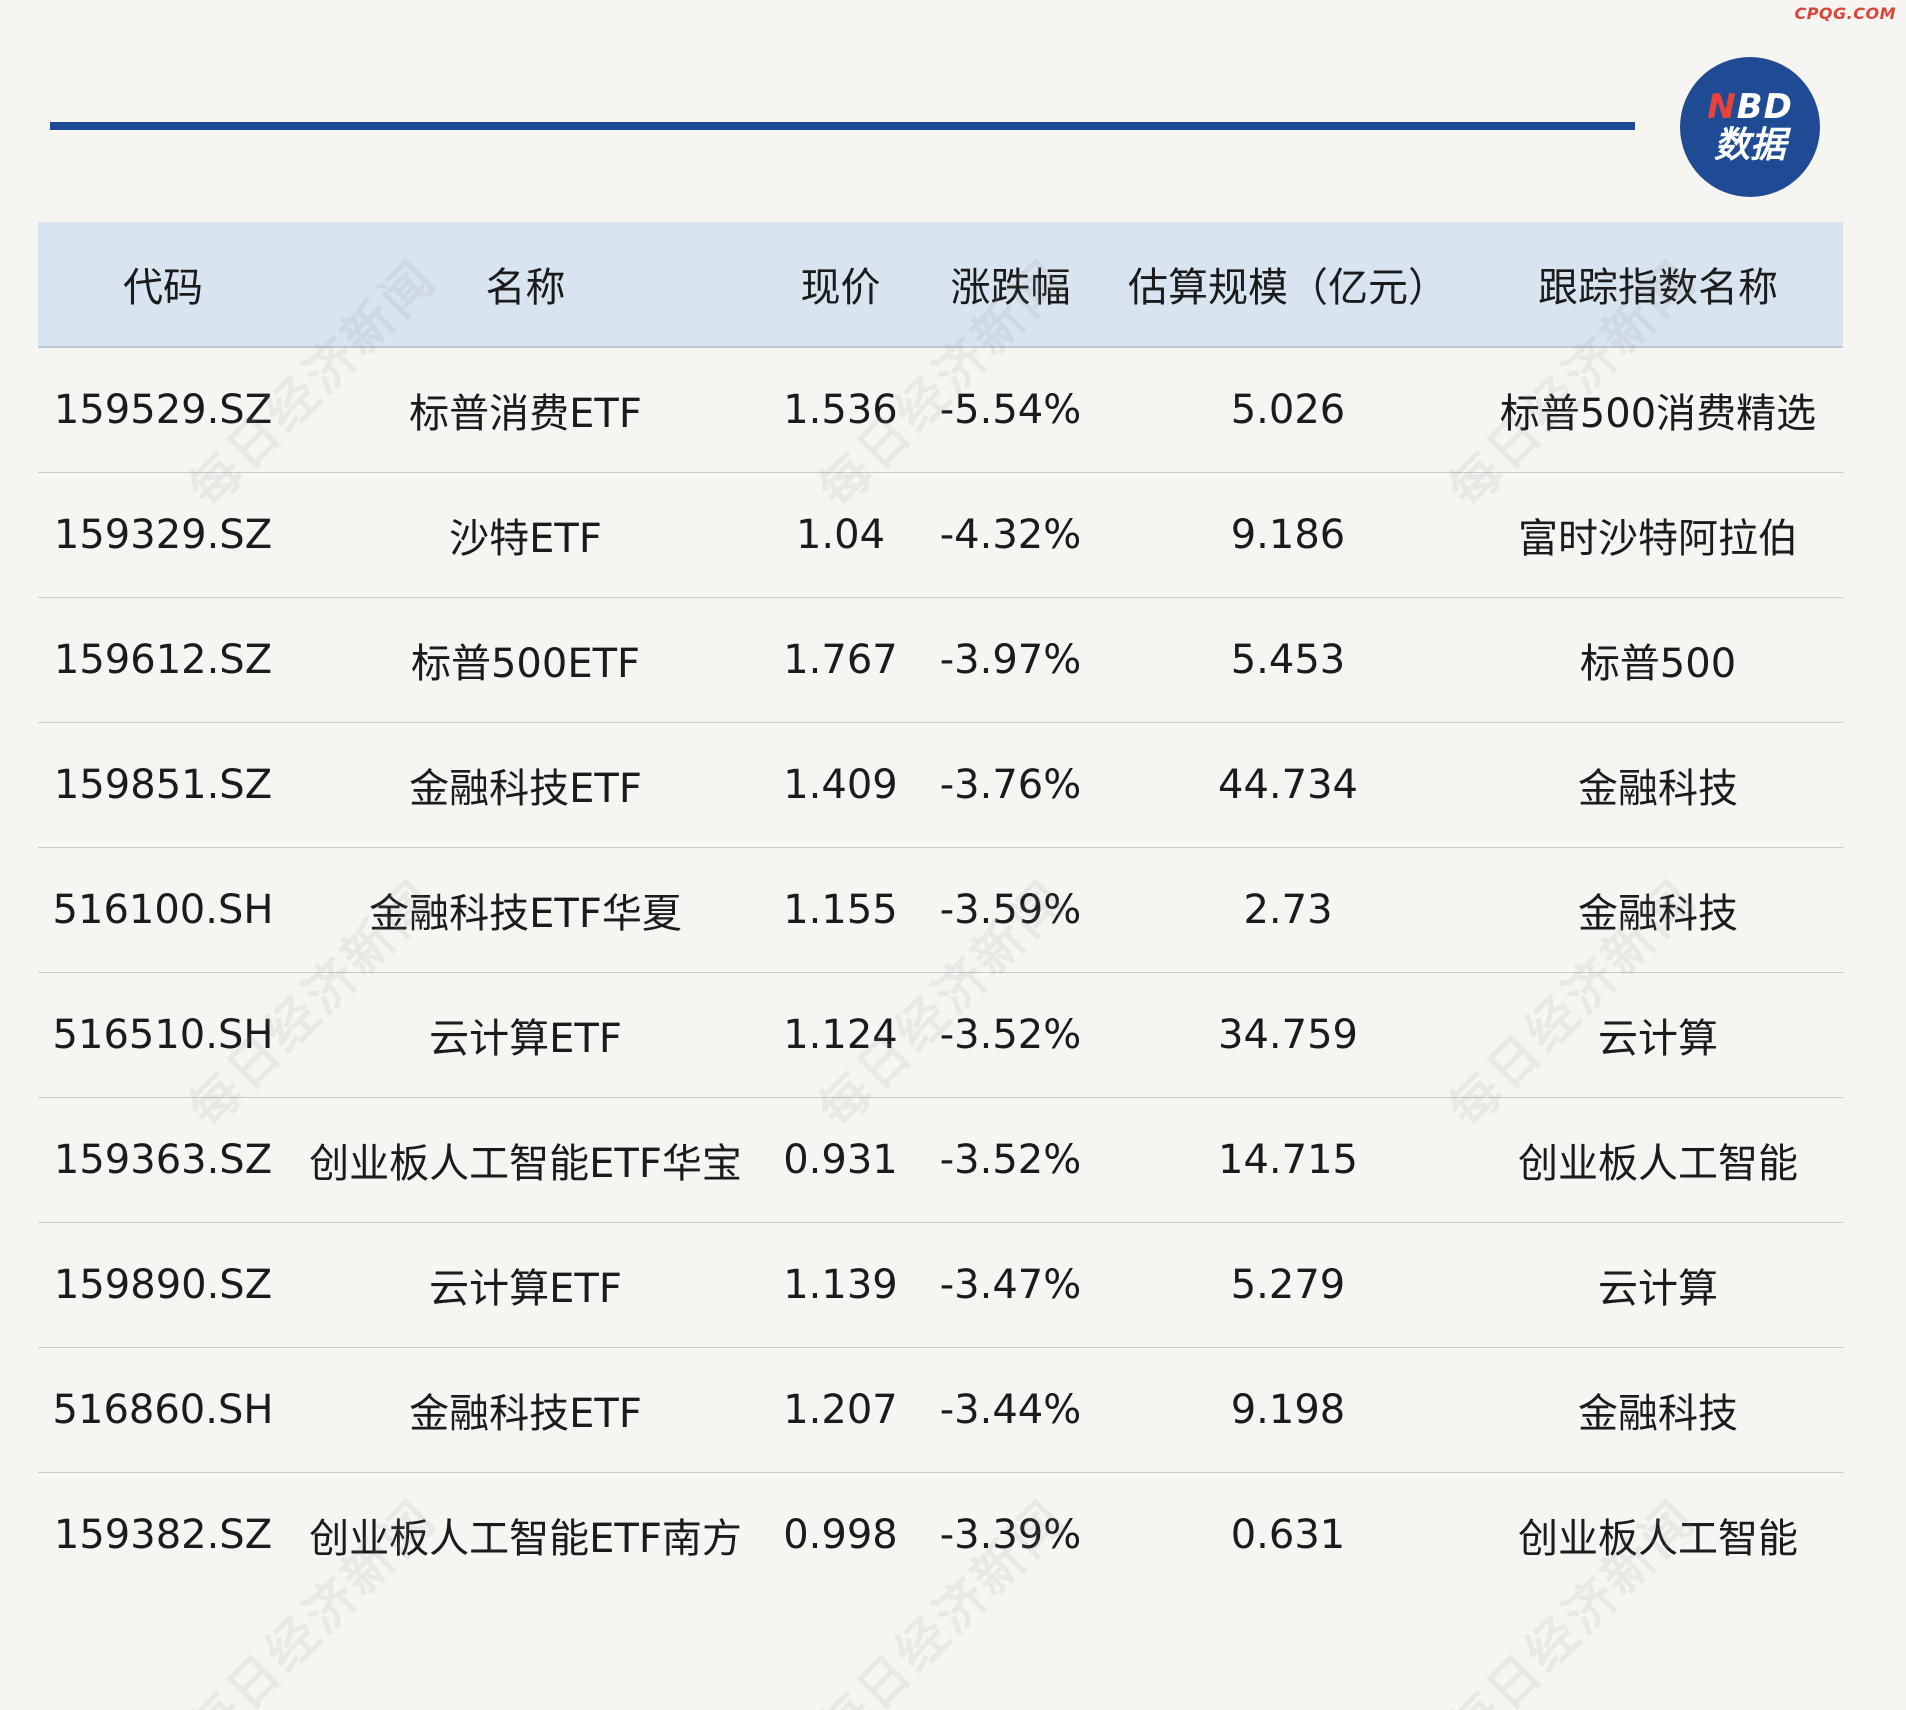  I want to click on table-row: 159890.SZ 云计算ETF 1.139 -3.47% 5.279 云计算, so click(940, 1285).